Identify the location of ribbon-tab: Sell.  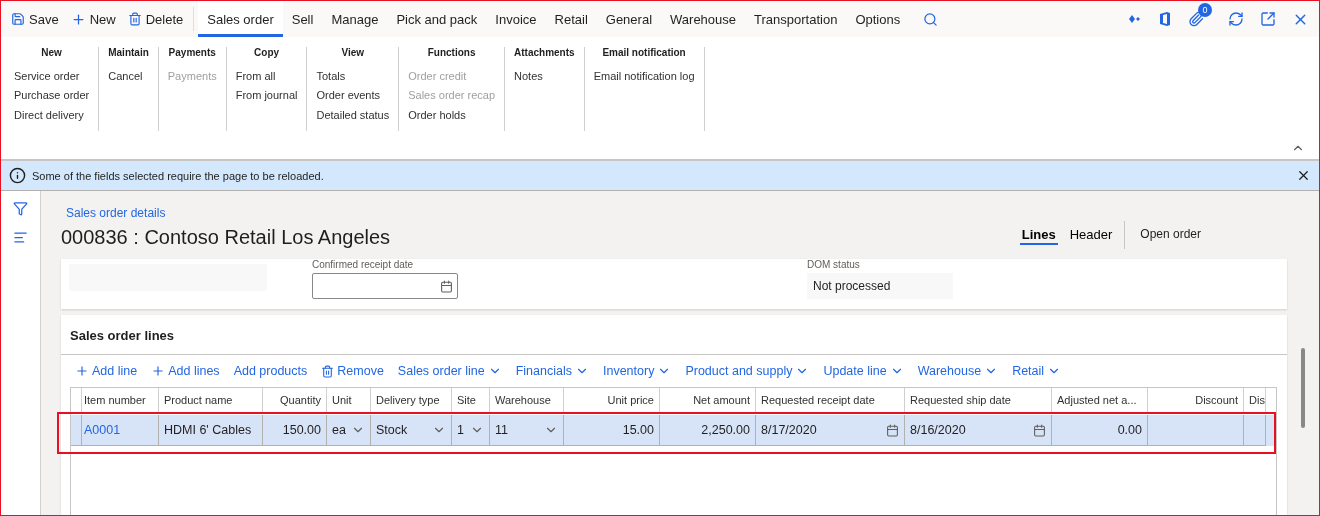
(302, 19).